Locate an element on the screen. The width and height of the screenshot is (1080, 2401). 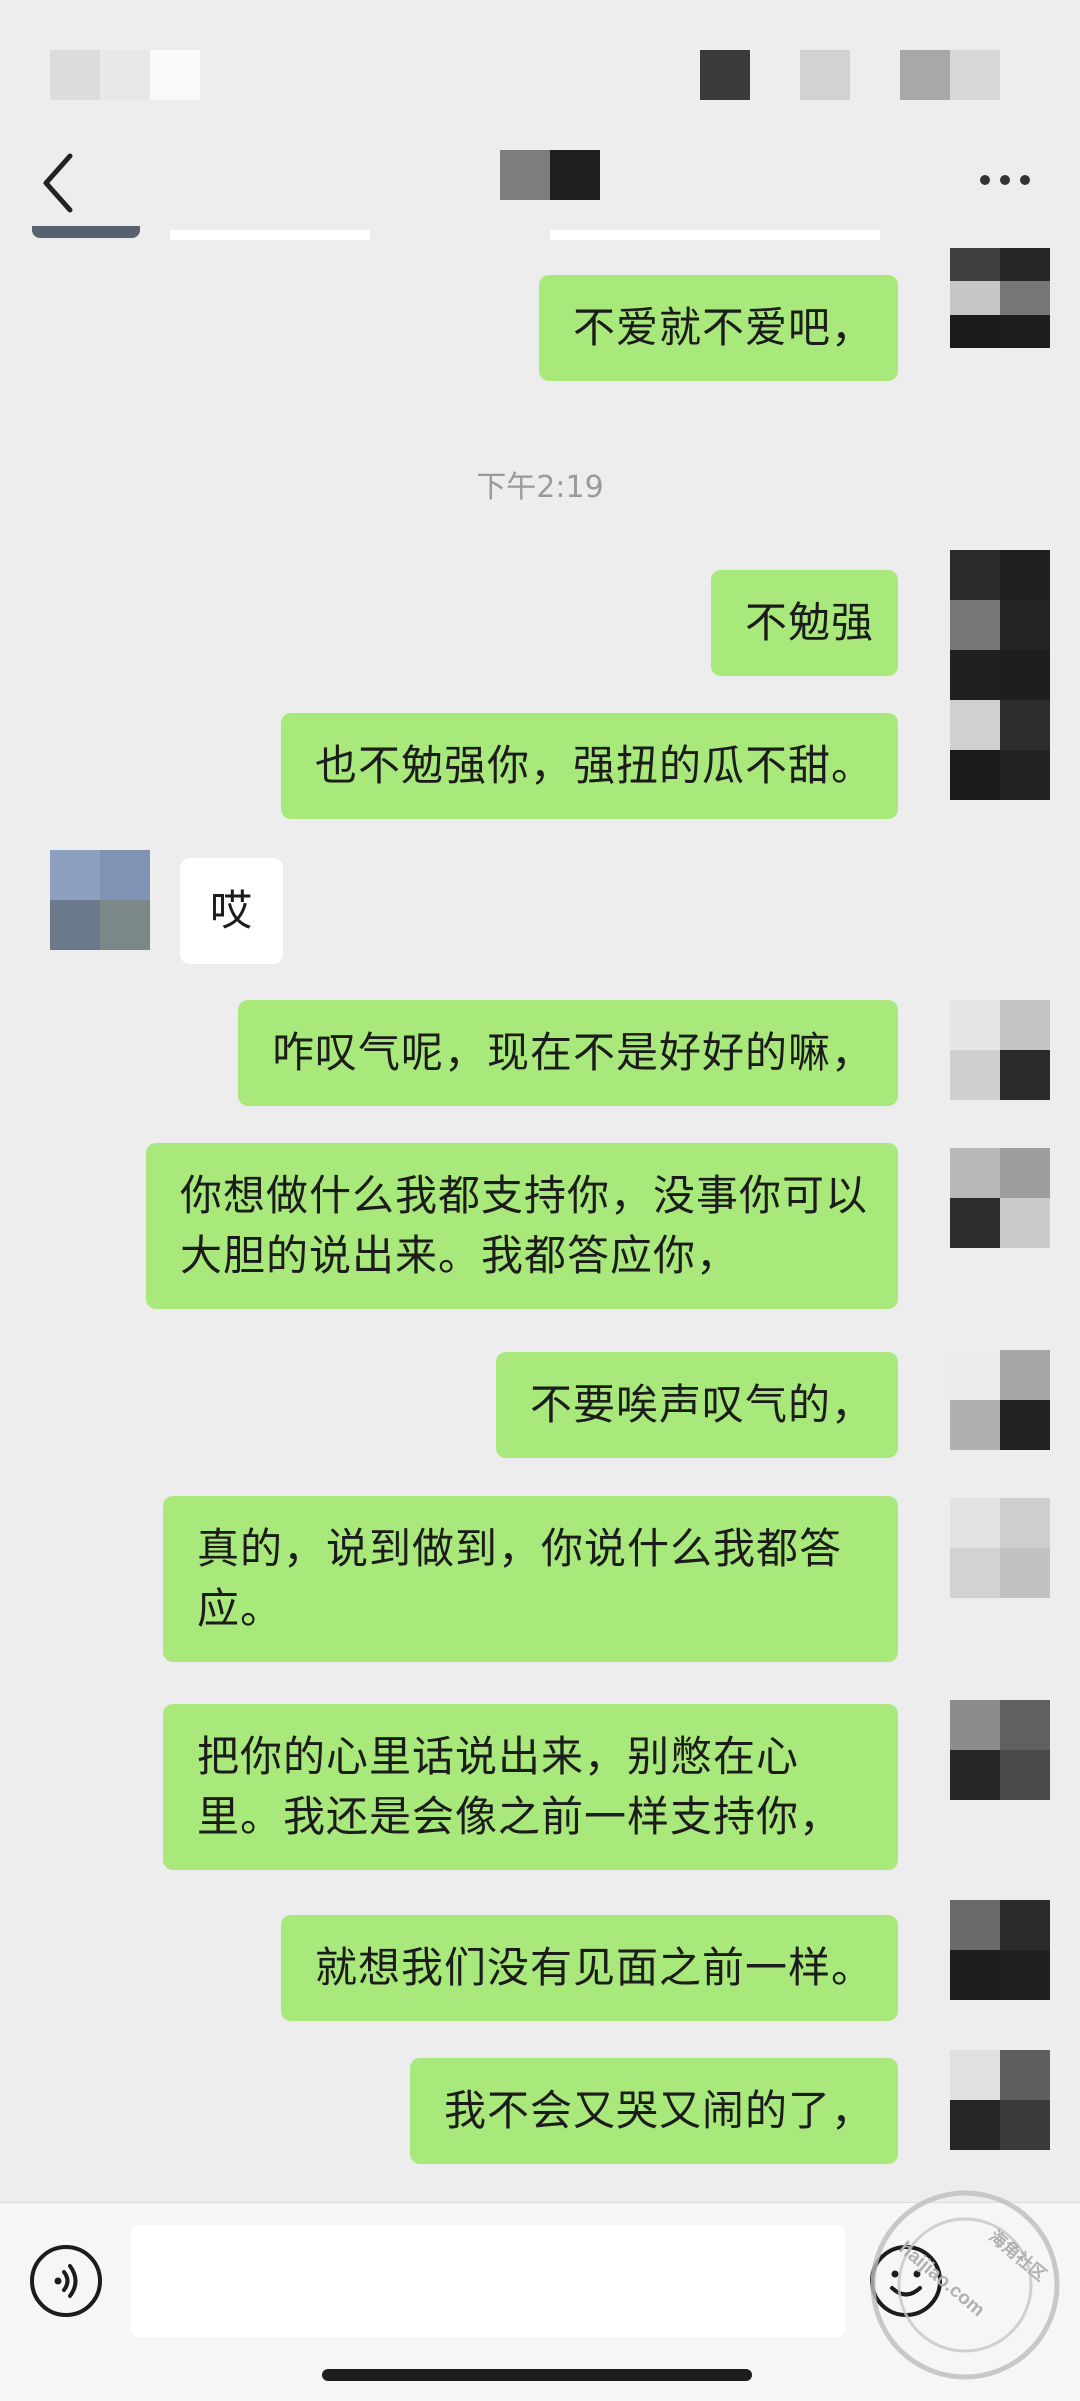
partial-avatar is located at coordinates (86, 232).